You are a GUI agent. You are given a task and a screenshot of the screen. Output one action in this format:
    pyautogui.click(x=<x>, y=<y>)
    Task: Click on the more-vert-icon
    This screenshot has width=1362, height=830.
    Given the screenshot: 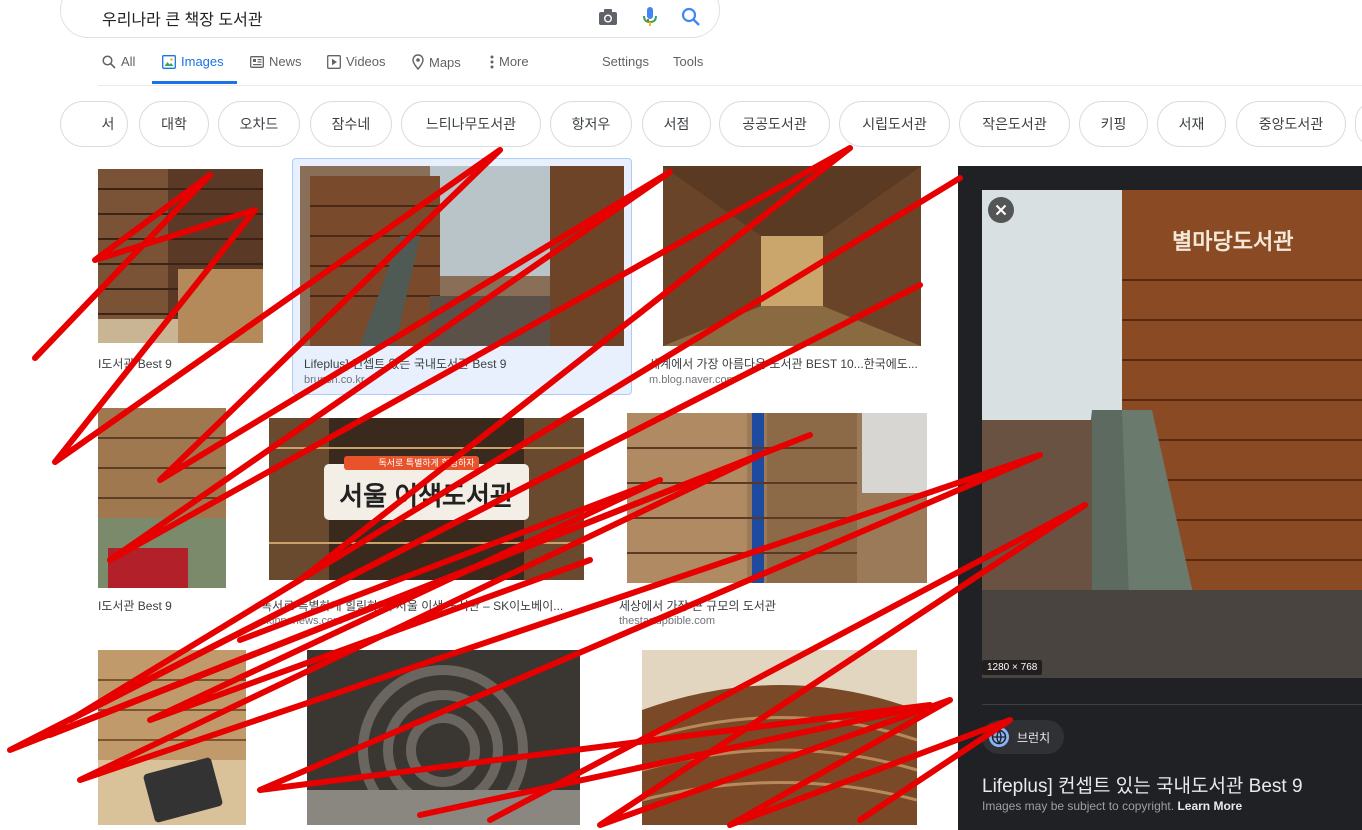 What is the action you would take?
    pyautogui.click(x=492, y=61)
    